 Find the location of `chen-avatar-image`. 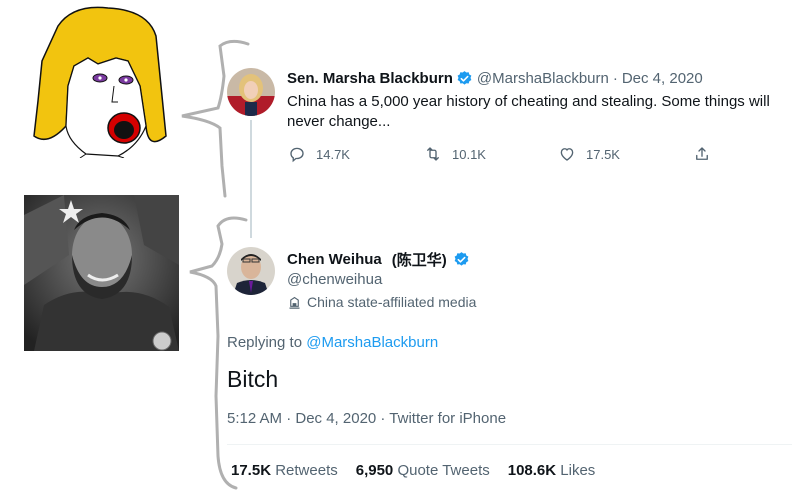

chen-avatar-image is located at coordinates (251, 271).